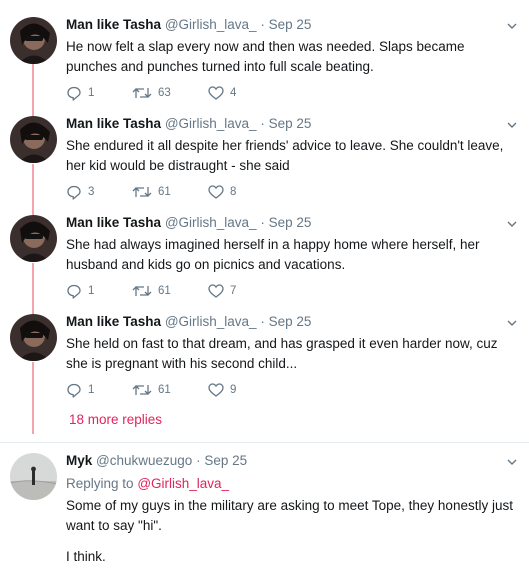  I want to click on like-action: 9, so click(238, 390).